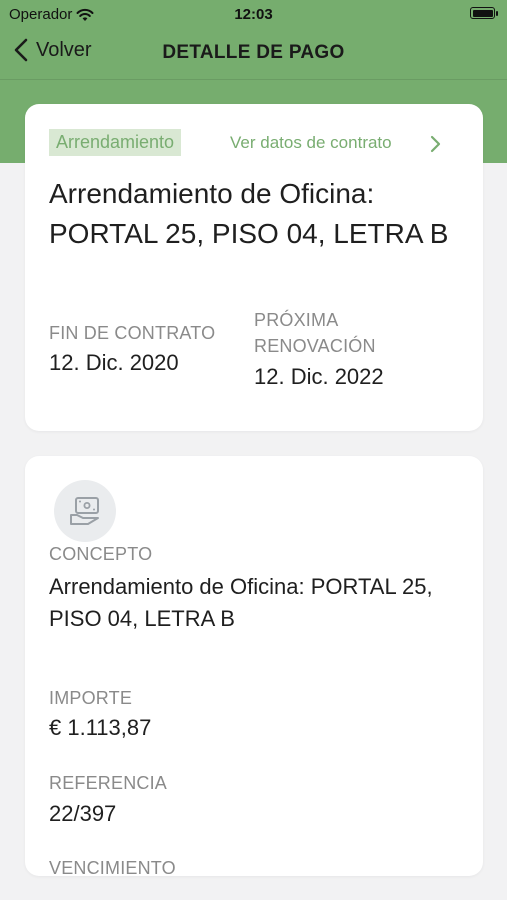 The height and width of the screenshot is (900, 507). I want to click on payment-hand-icon, so click(84, 511).